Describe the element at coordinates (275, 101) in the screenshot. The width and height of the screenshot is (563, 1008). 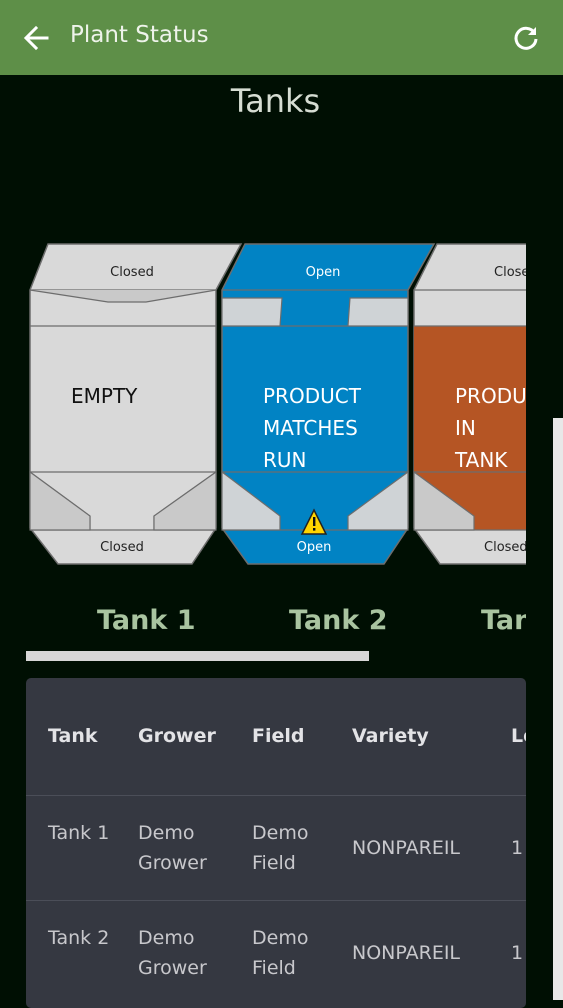
I see `section-title: Tanks` at that location.